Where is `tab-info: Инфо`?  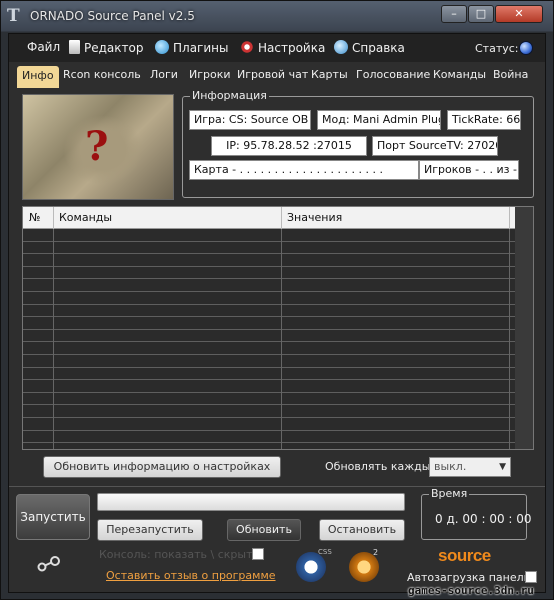
tab-info: Инфо is located at coordinates (38, 77).